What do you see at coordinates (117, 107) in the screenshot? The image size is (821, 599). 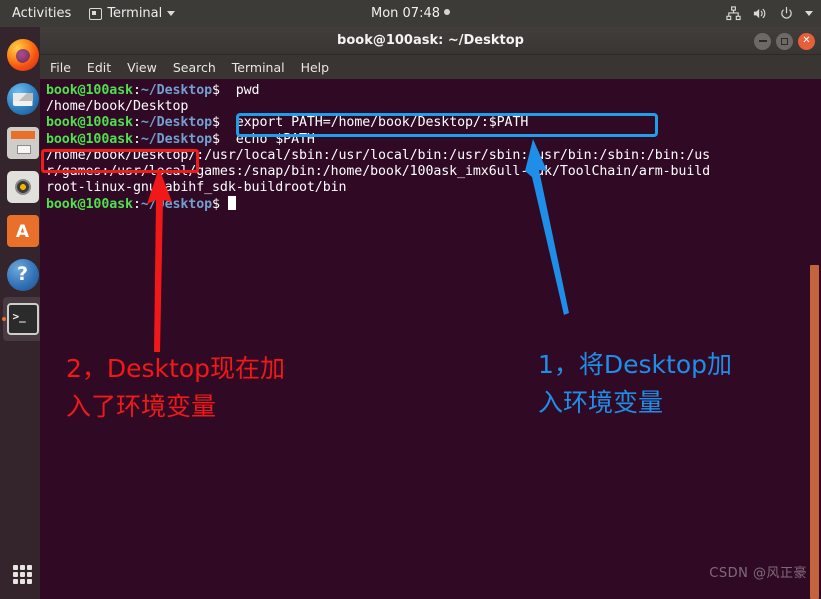 I see `terminal-output: /home/book/Desktop` at bounding box center [117, 107].